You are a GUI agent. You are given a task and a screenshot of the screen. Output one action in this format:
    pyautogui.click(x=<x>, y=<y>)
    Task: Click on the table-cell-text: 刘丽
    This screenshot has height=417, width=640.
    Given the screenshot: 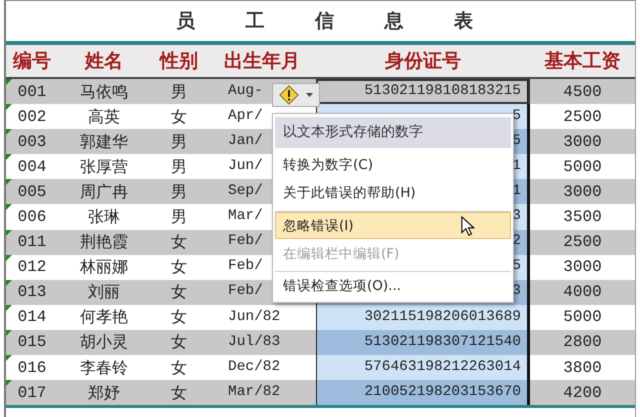 What is the action you would take?
    pyautogui.click(x=104, y=292)
    